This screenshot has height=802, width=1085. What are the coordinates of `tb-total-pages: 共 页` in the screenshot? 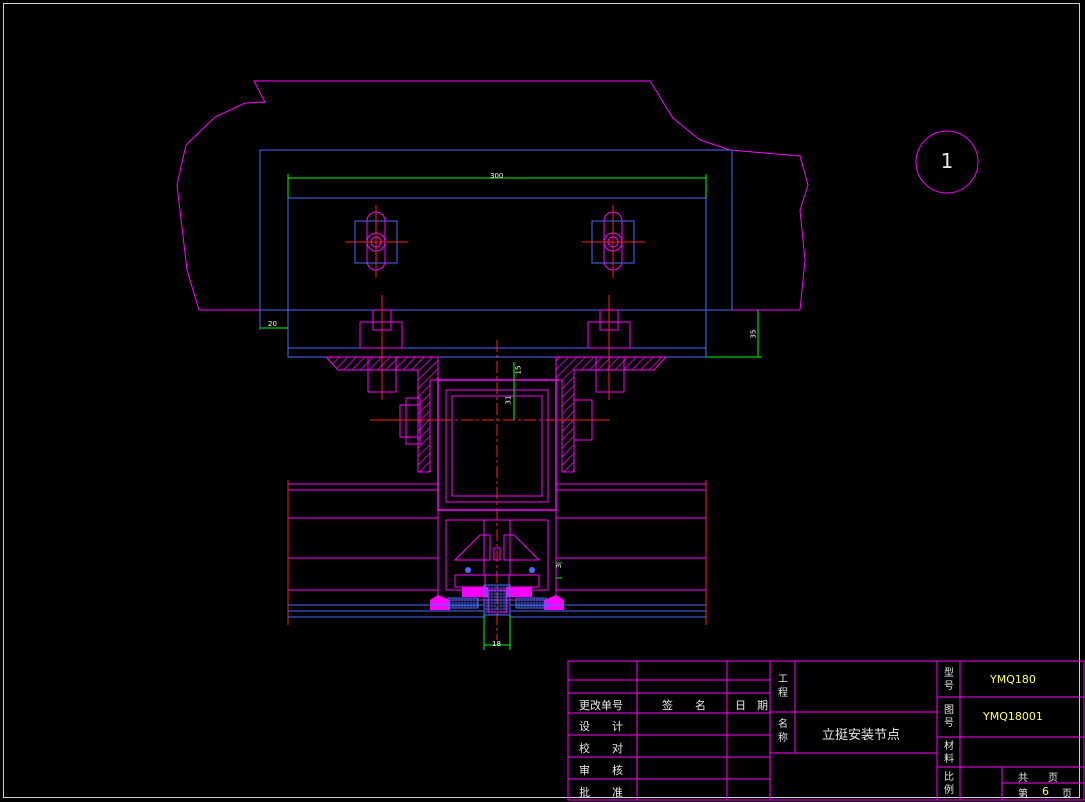 It's located at (1038, 778).